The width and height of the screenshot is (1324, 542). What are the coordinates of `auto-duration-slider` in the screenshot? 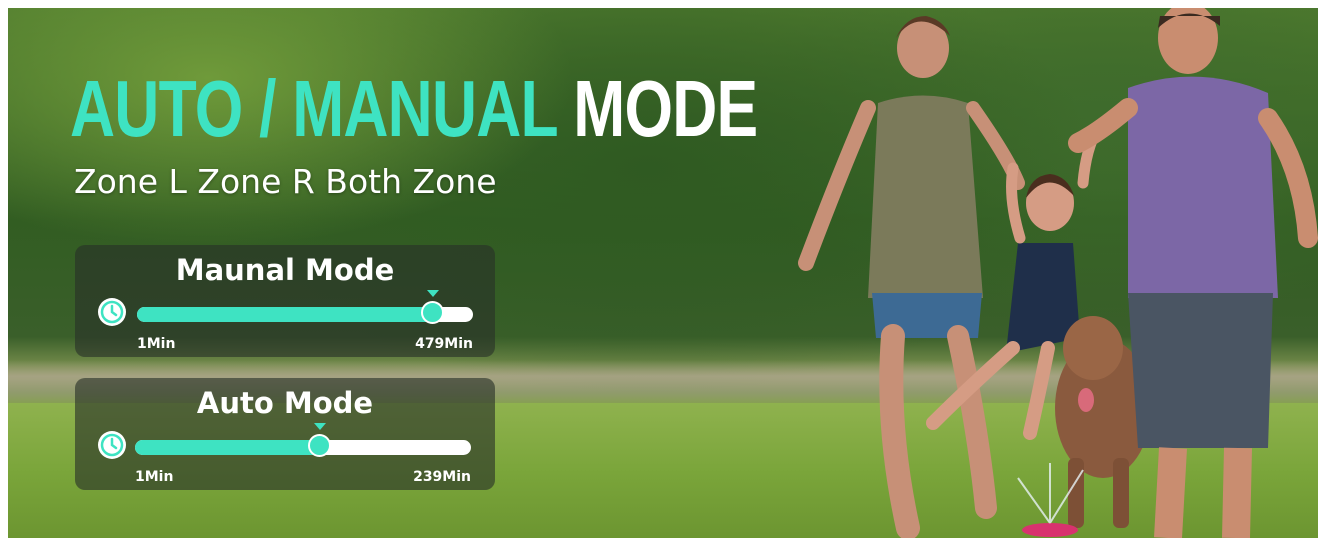 It's located at (303, 440).